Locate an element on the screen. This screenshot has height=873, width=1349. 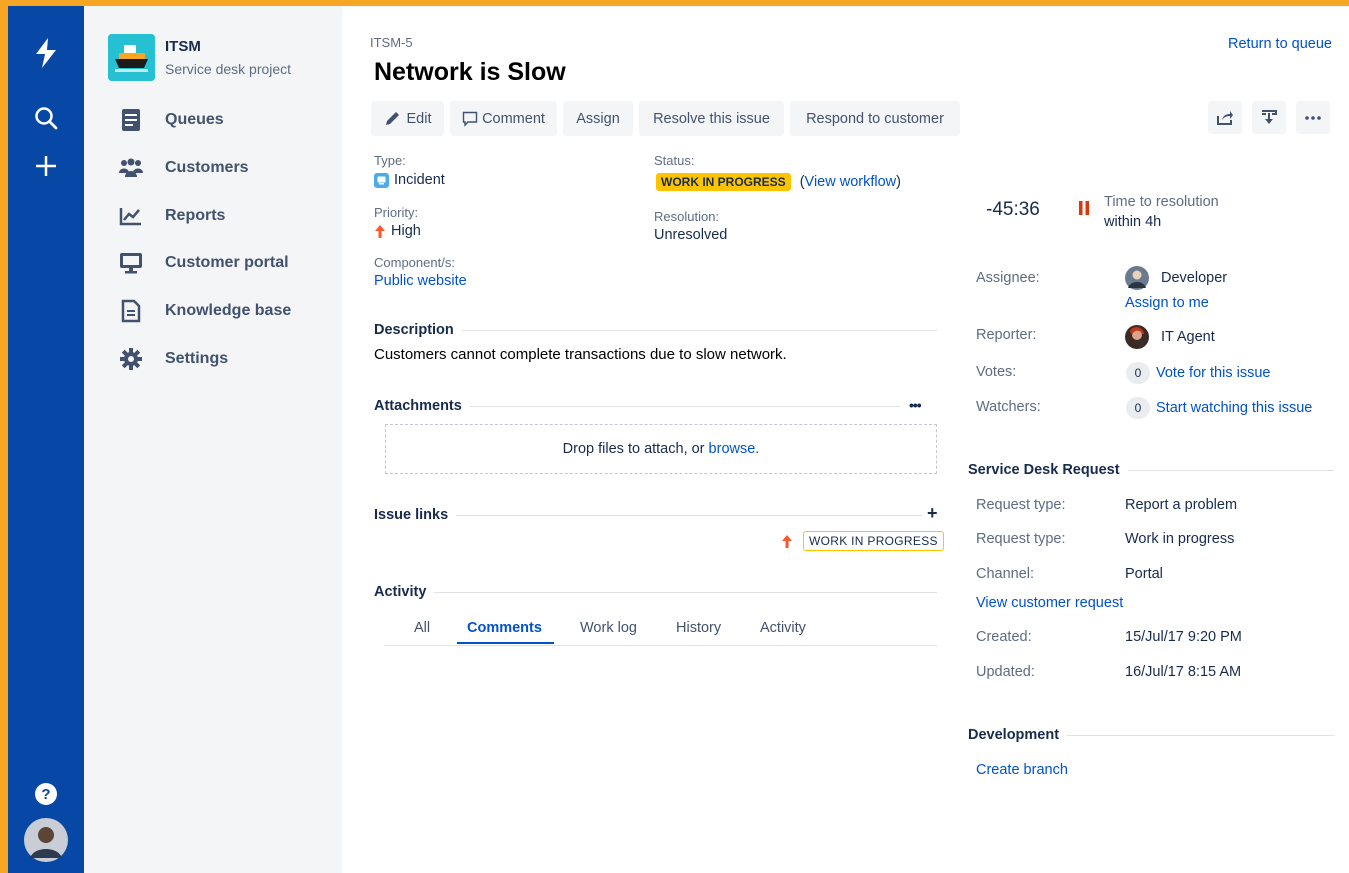
export-icon is located at coordinates (1269, 117).